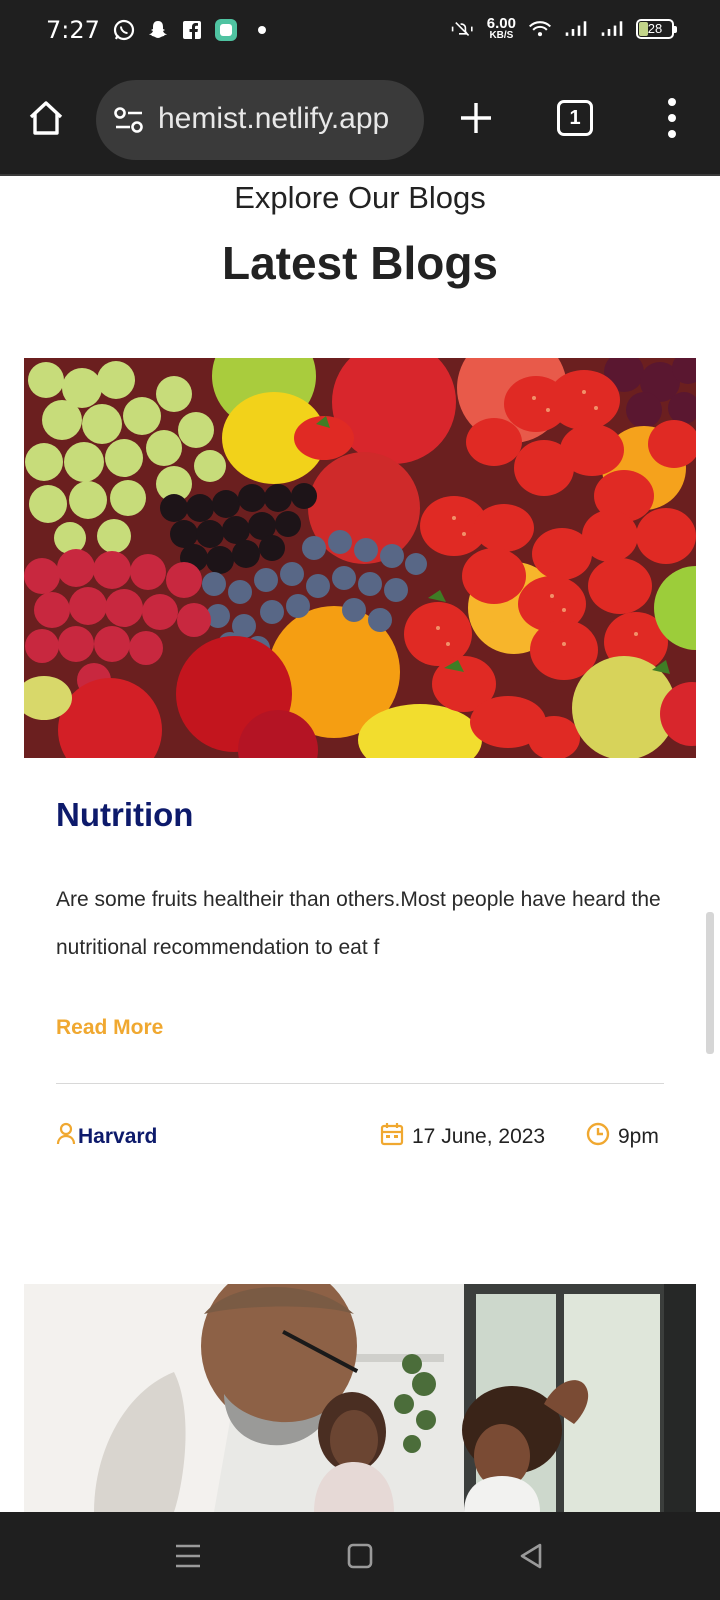 Image resolution: width=720 pixels, height=1600 pixels. I want to click on system-icons: 6.00 KB/S 28, so click(564, 28).